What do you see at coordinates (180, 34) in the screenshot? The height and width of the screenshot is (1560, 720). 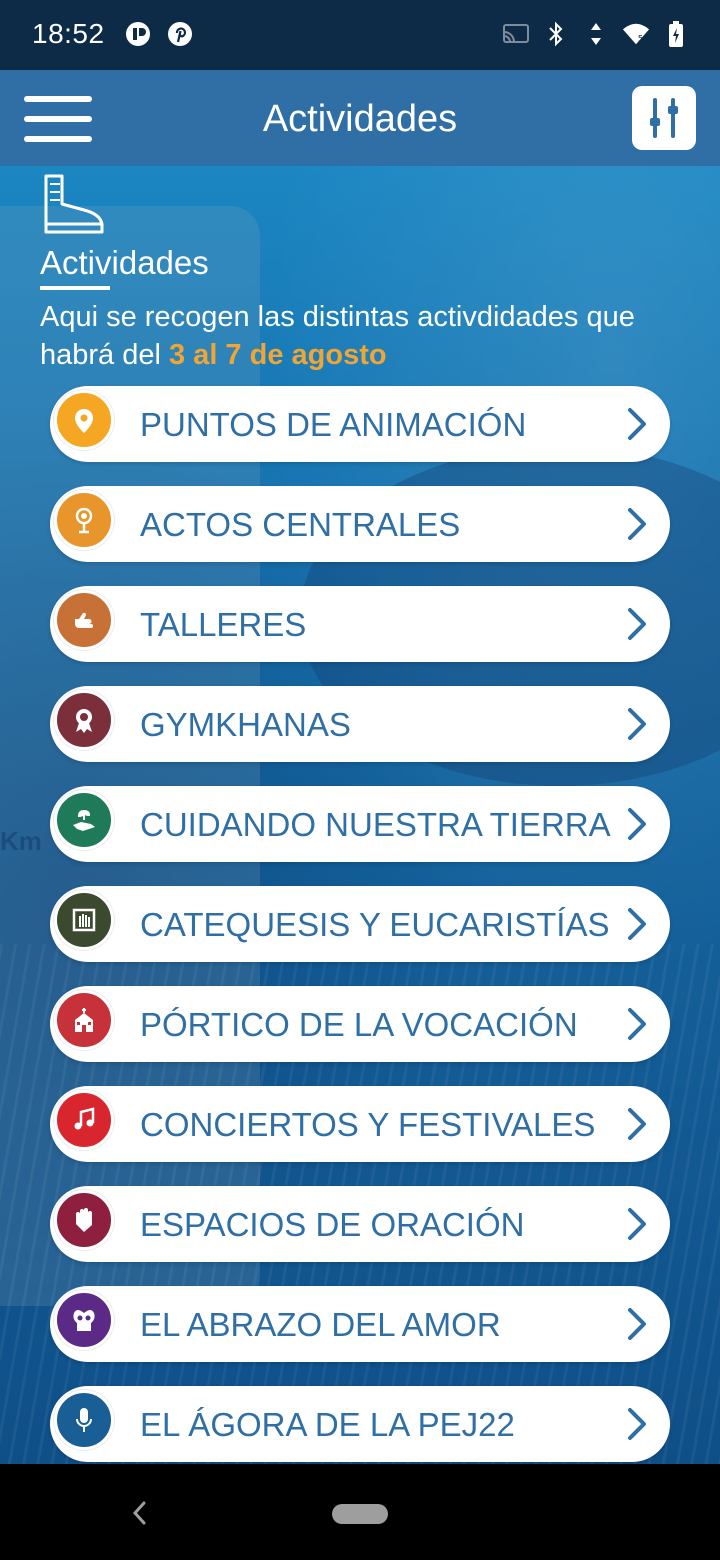 I see `pinterest-icon` at bounding box center [180, 34].